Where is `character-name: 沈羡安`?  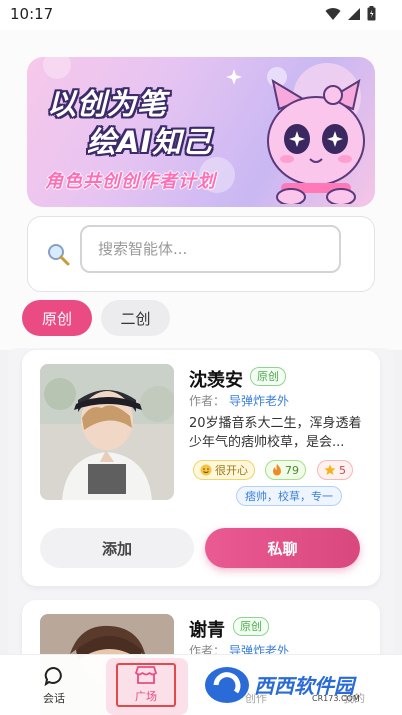 character-name: 沈羡安 is located at coordinates (216, 380).